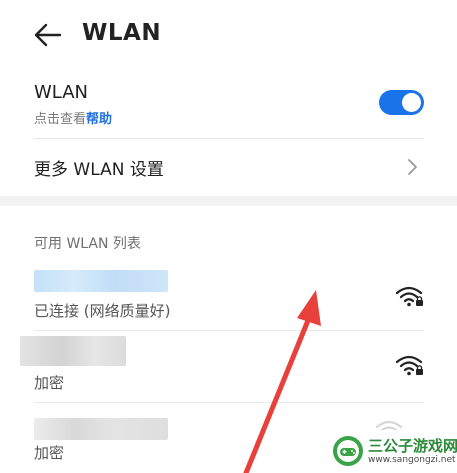 This screenshot has width=457, height=473. I want to click on subtitle-prefix: 点击查看, so click(60, 119).